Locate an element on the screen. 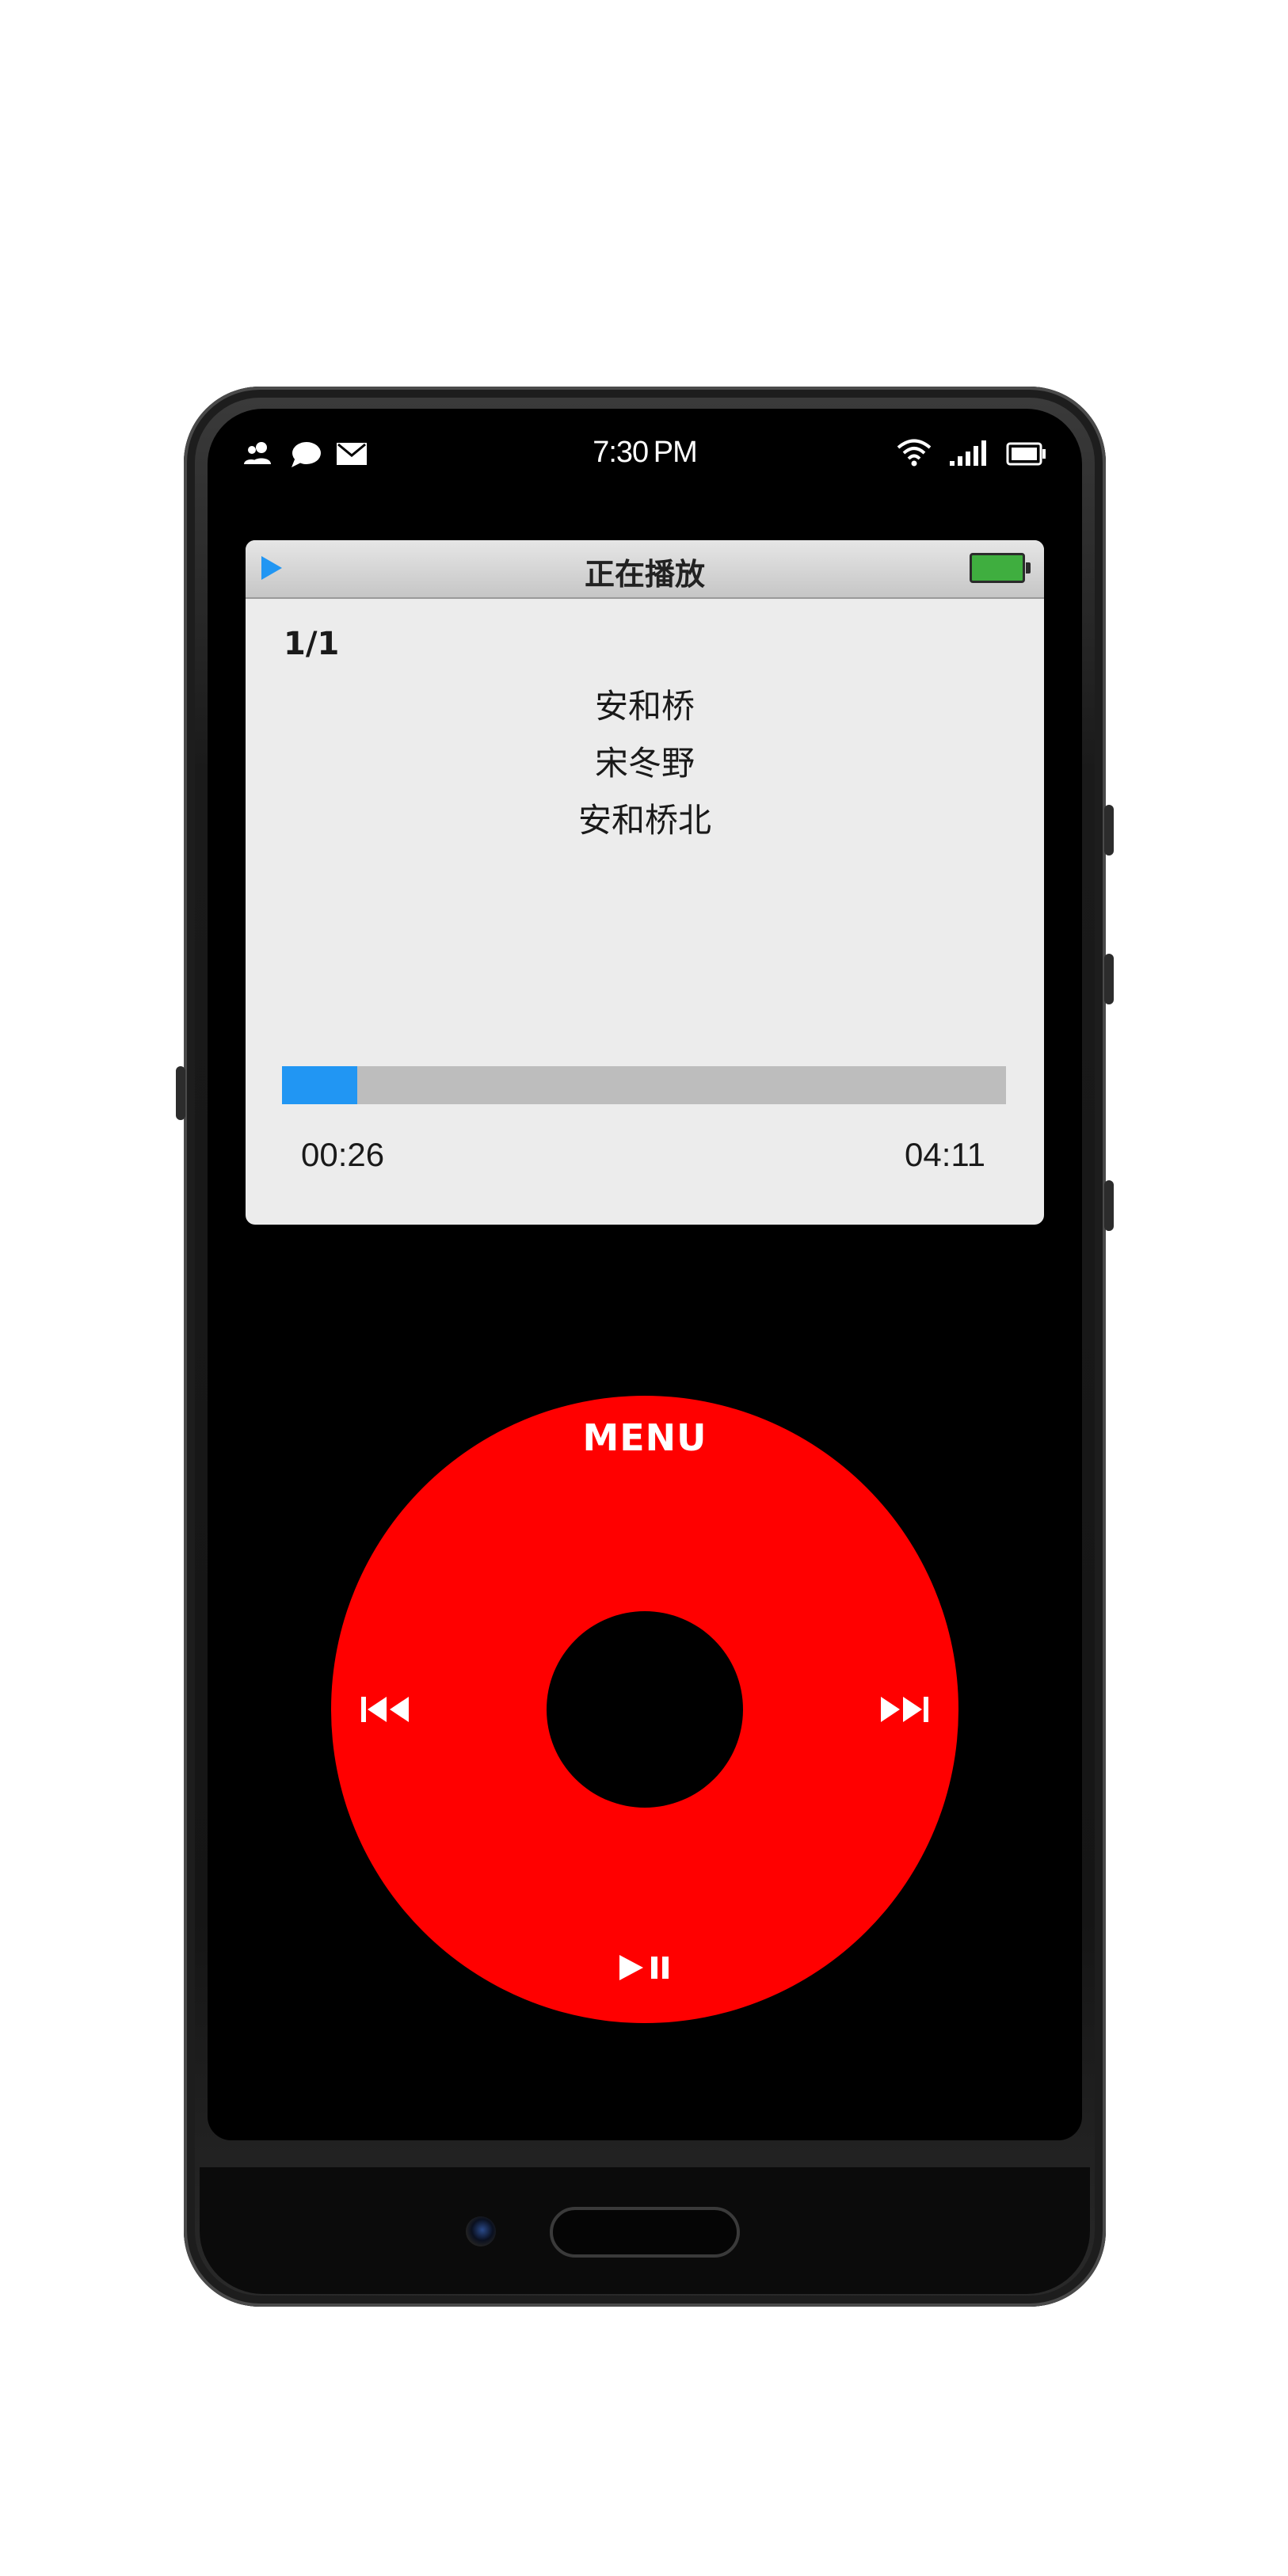  click-wheel: MENU is located at coordinates (644, 1710).